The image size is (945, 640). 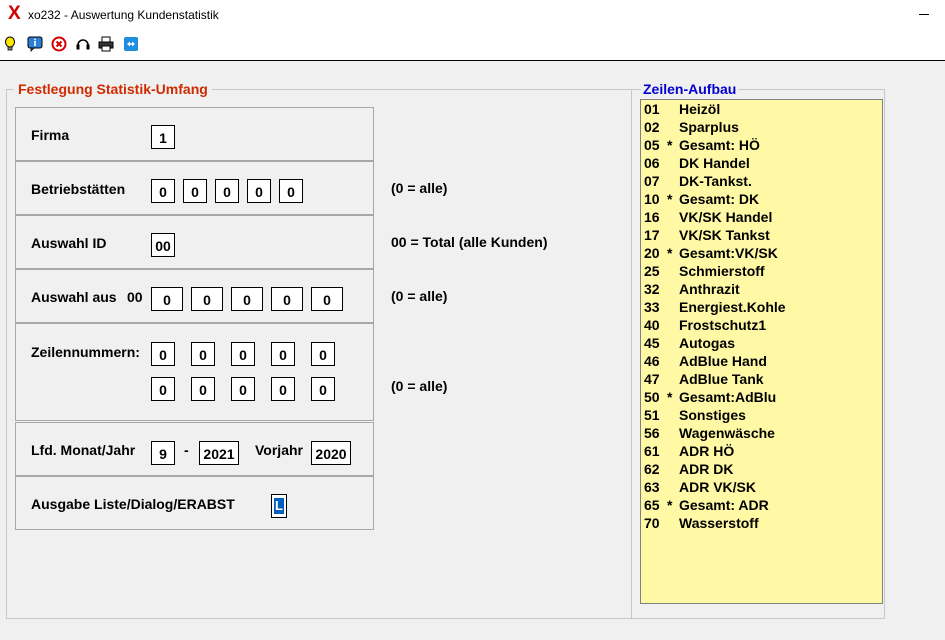 I want to click on panel-auswahl-aus: Auswahl aus 00 0 0 0 0 0, so click(x=194, y=296).